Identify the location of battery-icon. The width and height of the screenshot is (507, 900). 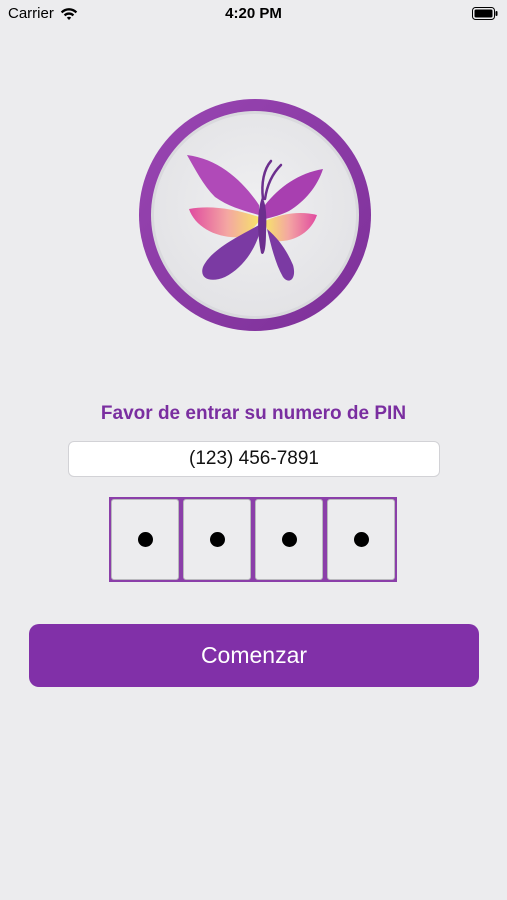
(485, 13).